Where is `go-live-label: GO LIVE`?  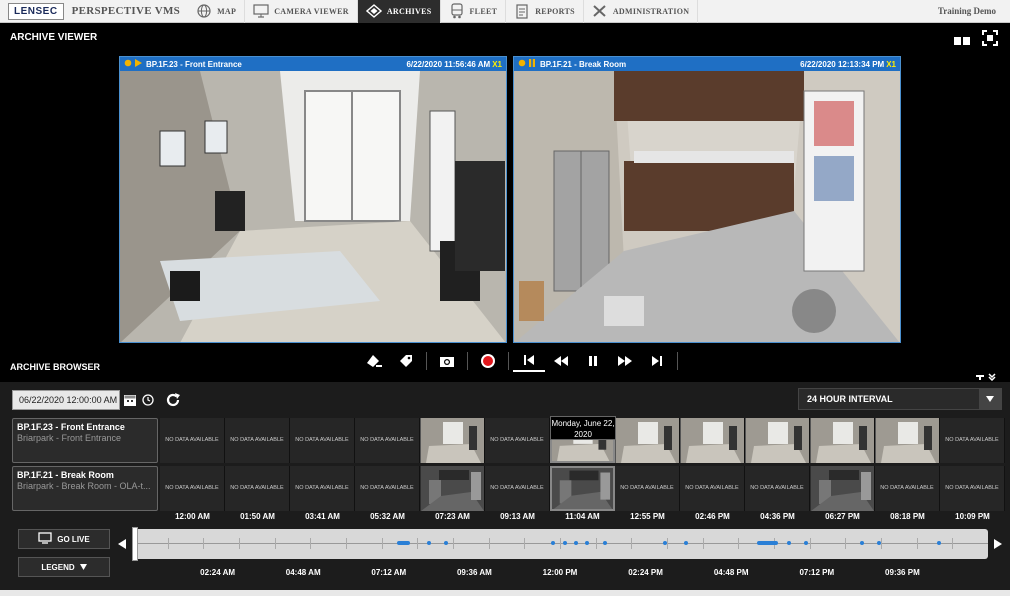 go-live-label: GO LIVE is located at coordinates (73, 539).